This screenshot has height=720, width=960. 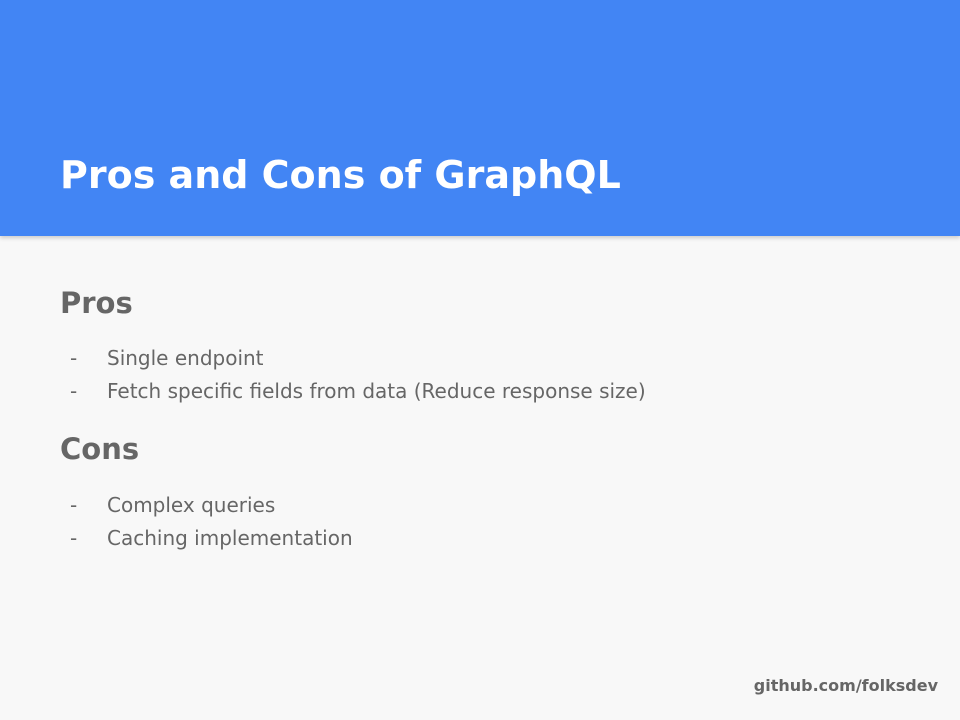 I want to click on footer-link: github.com/folksdev, so click(x=845, y=685).